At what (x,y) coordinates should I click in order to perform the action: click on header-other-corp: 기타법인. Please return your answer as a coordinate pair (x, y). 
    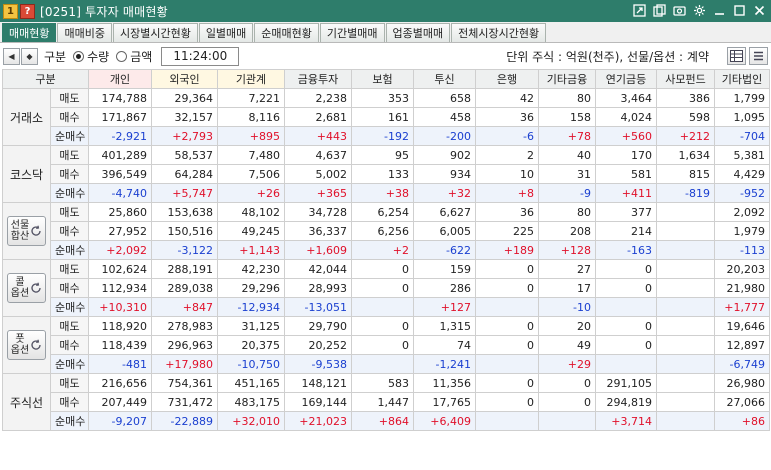
    Looking at the image, I should click on (742, 79).